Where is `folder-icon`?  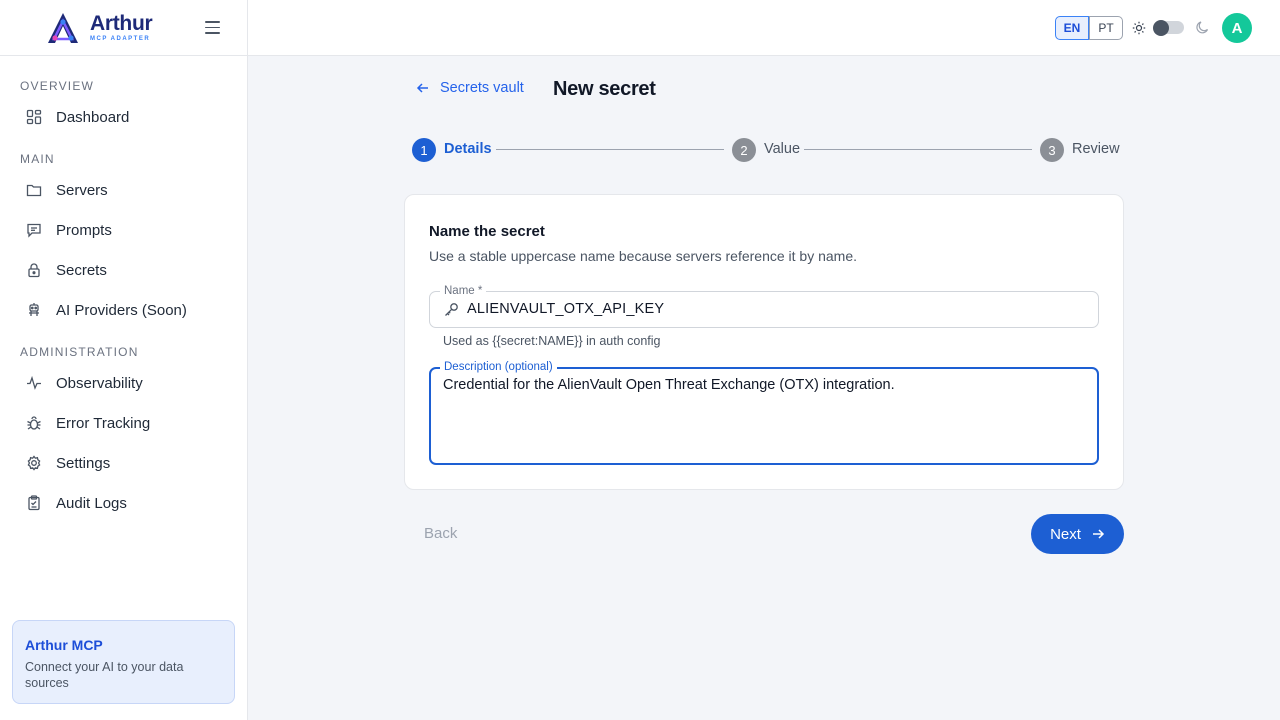 folder-icon is located at coordinates (33, 190).